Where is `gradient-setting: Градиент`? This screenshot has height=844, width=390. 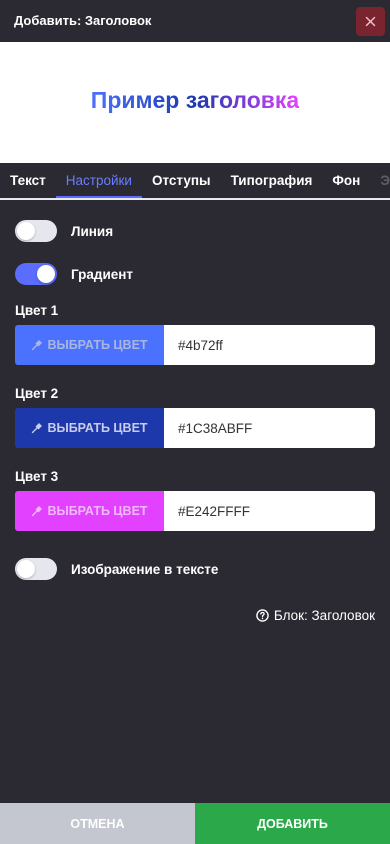
gradient-setting: Градиент is located at coordinates (195, 274).